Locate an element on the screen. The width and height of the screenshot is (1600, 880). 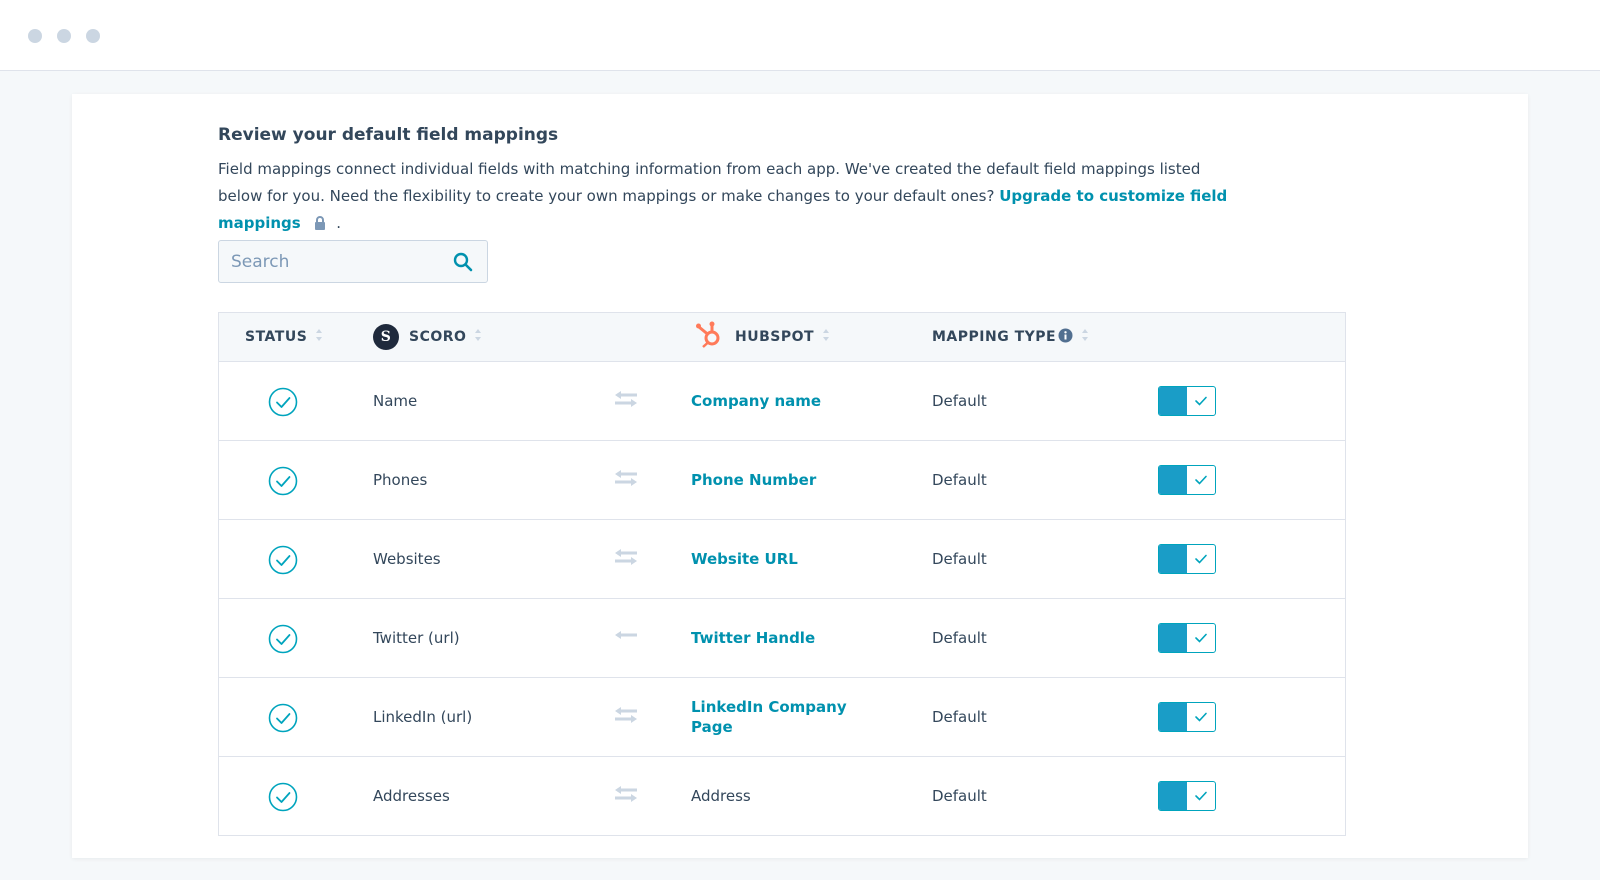
table-row: Phones Phone Number Default is located at coordinates (782, 480).